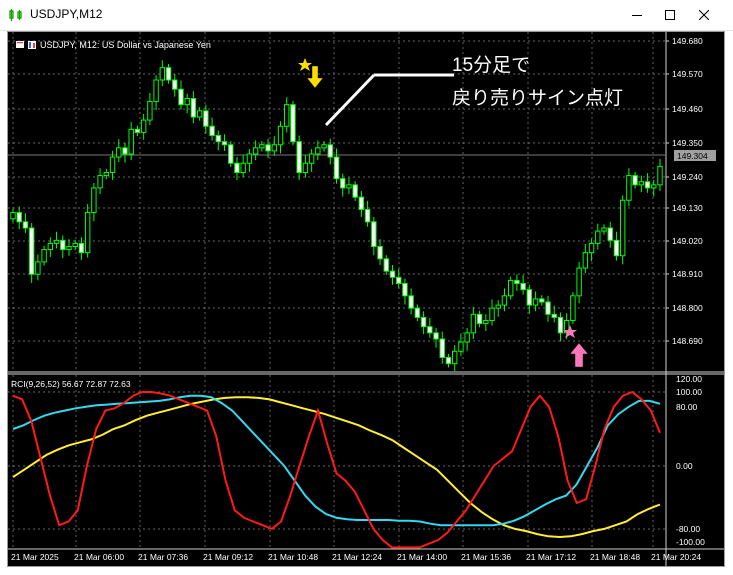  Describe the element at coordinates (366, 15) in the screenshot. I see `title-bar: USDJPY,M12` at that location.